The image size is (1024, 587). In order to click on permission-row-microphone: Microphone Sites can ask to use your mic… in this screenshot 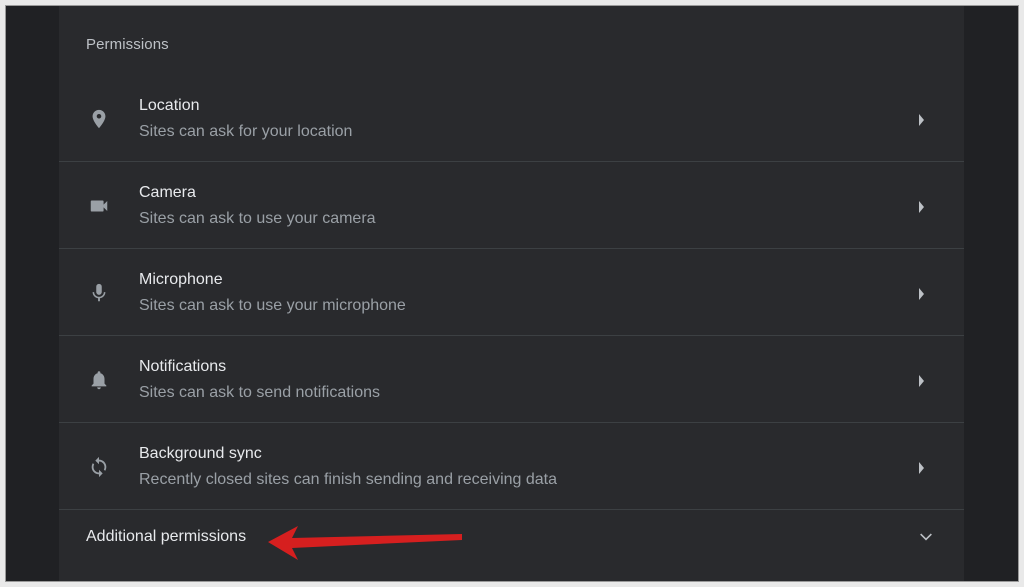, I will do `click(511, 293)`.